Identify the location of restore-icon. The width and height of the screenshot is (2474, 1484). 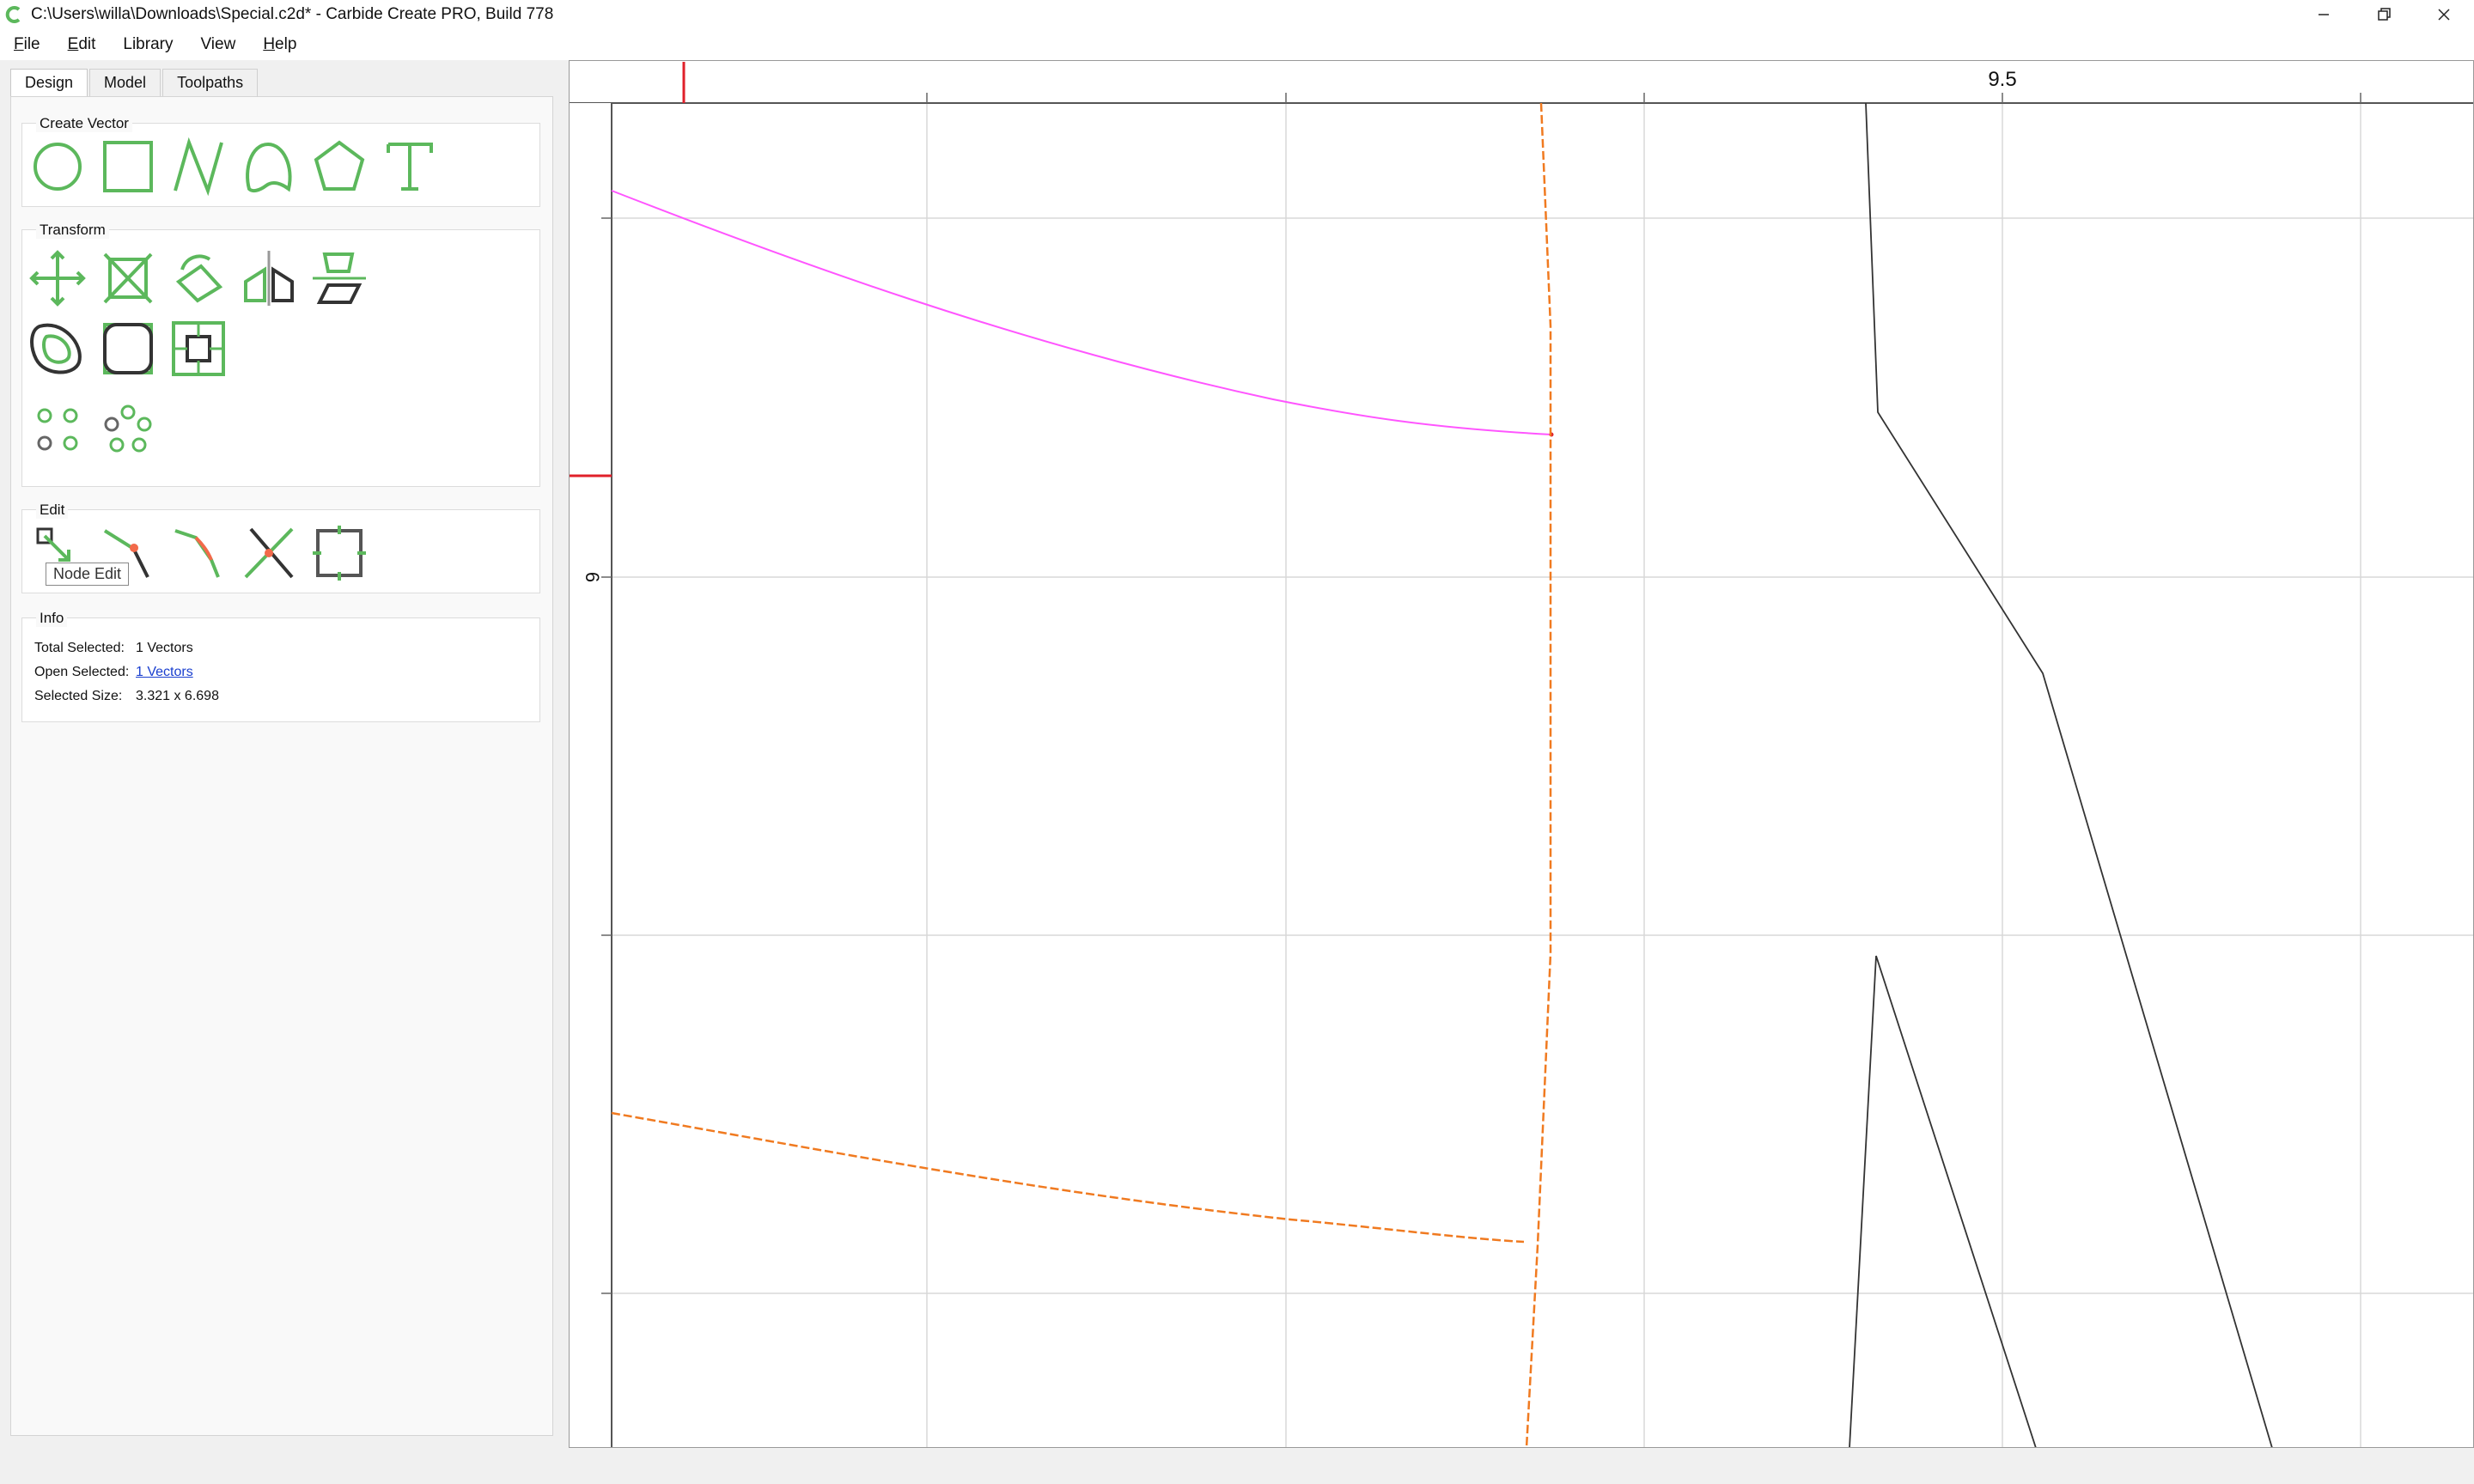
(2384, 15).